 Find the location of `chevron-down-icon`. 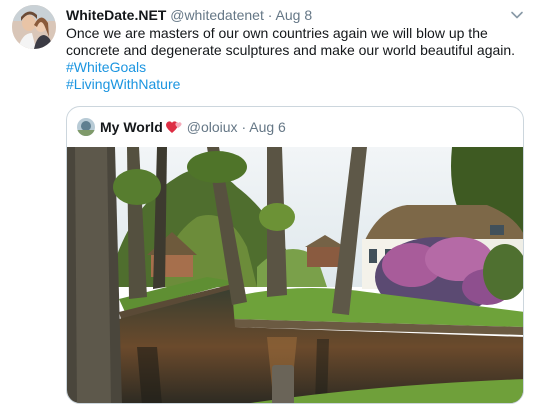

chevron-down-icon is located at coordinates (517, 15).